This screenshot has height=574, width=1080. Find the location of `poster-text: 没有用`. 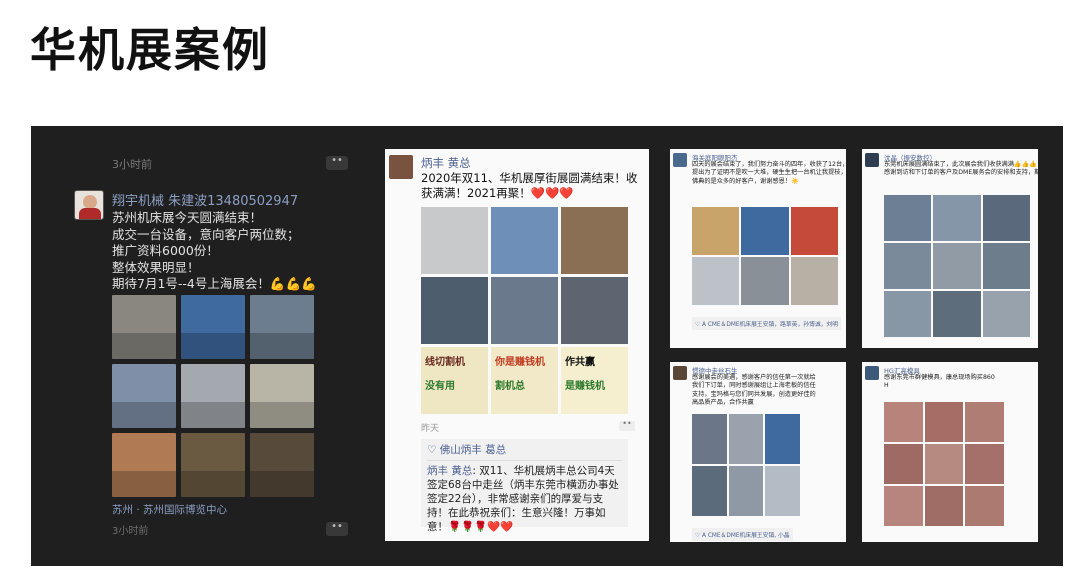

poster-text: 没有用 is located at coordinates (440, 386).